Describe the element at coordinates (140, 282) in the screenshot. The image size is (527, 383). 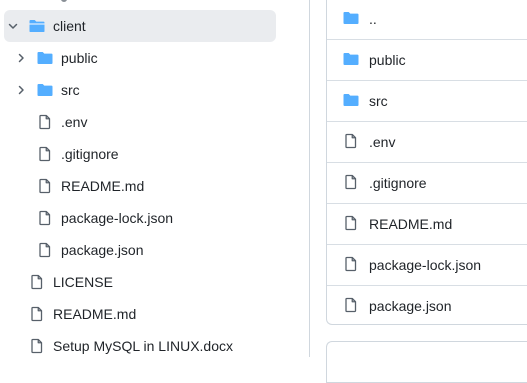
I see `tree-item-license: LICENSE` at that location.